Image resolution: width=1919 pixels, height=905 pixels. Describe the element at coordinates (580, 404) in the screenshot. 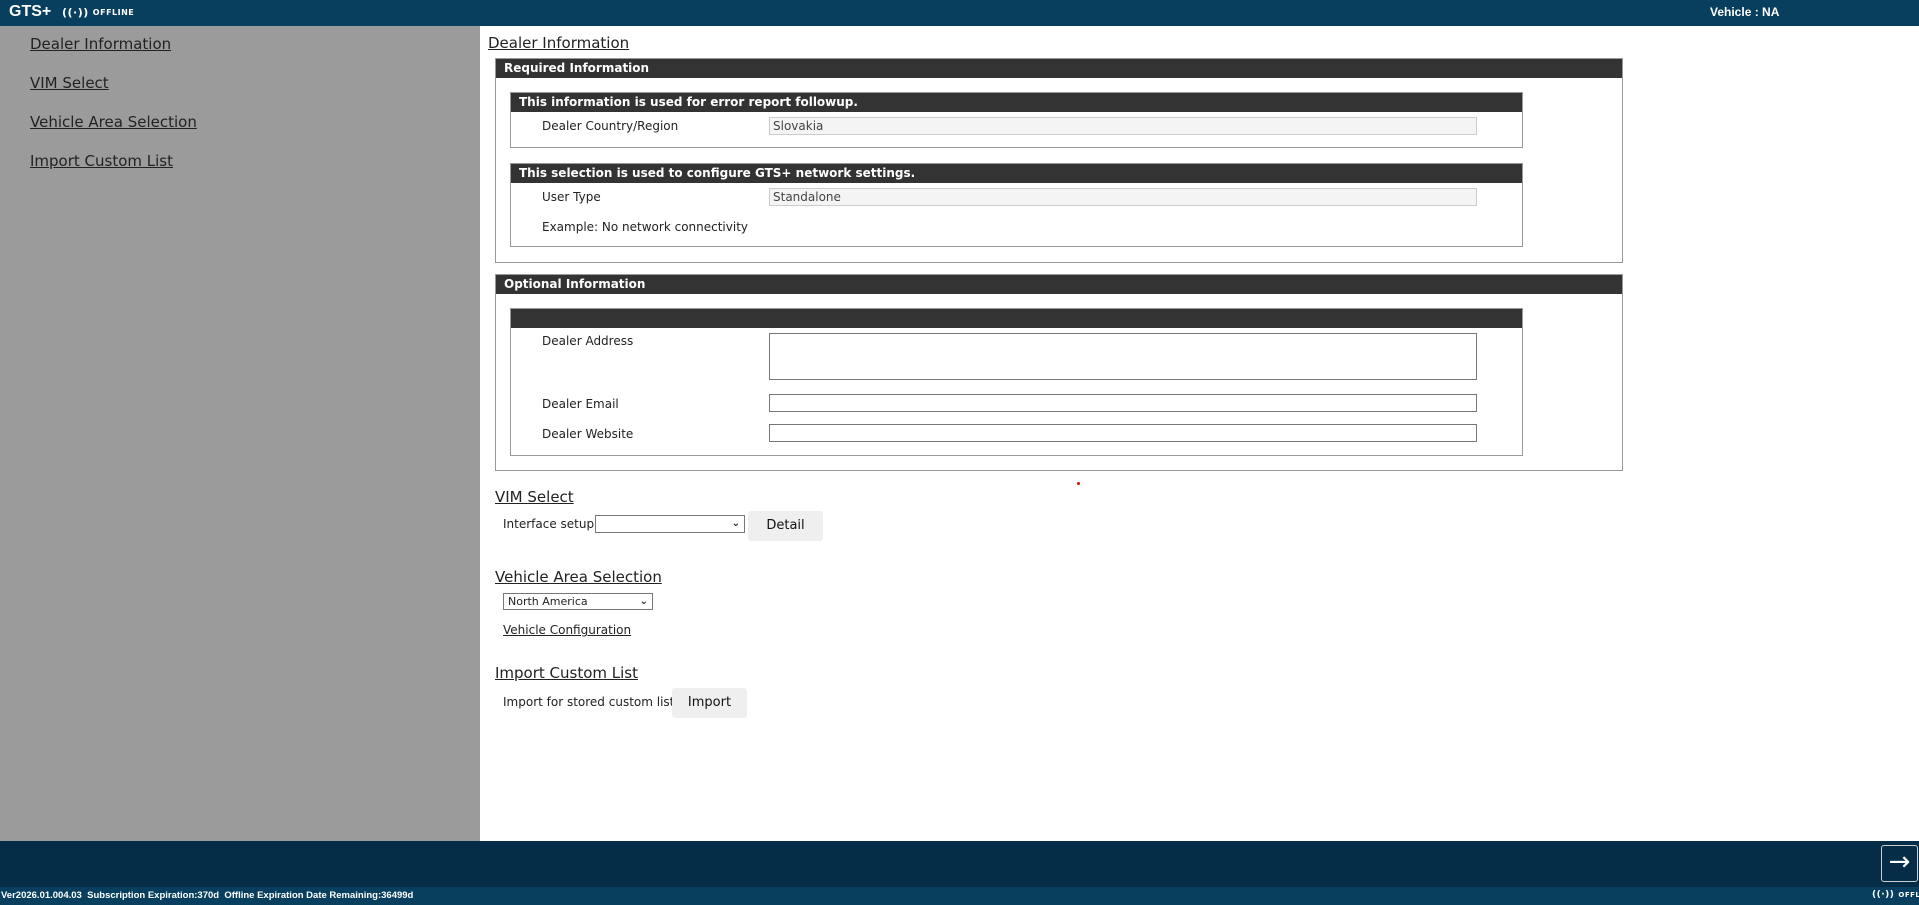

I see `email-label: Dealer Email` at that location.